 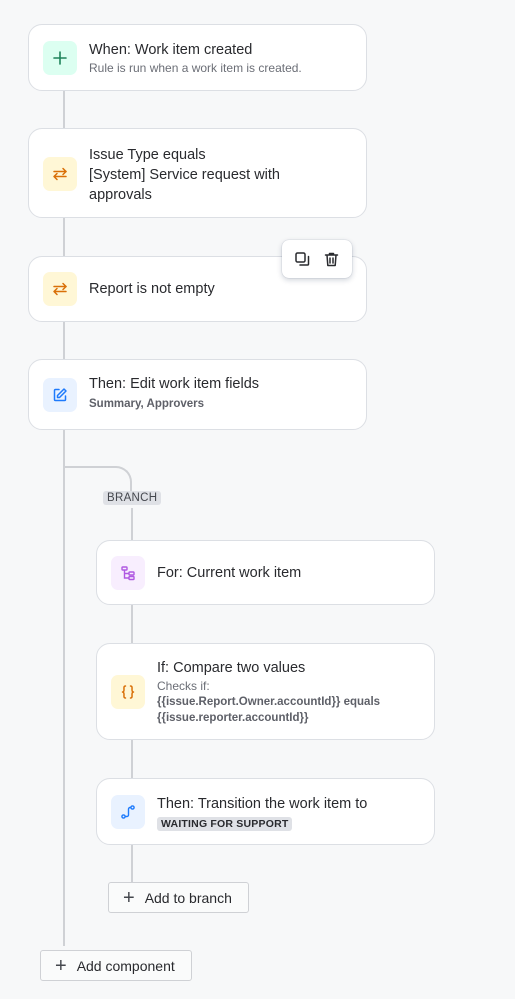 What do you see at coordinates (132, 498) in the screenshot?
I see `branch-label: BRANCH` at bounding box center [132, 498].